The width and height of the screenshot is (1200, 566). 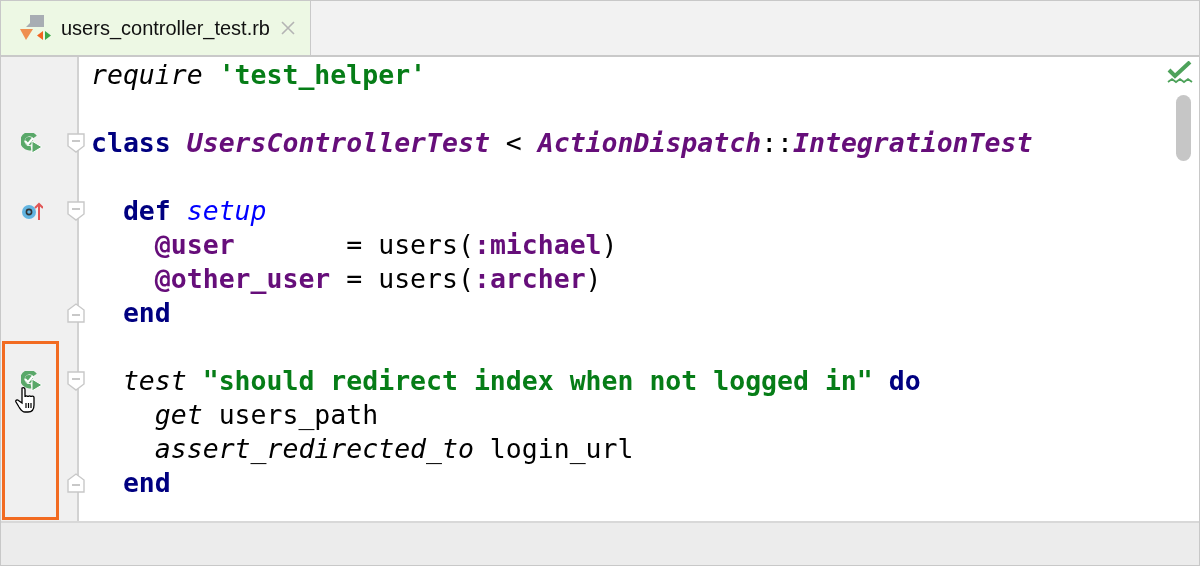 I want to click on code-line: def setup, so click(x=194, y=211).